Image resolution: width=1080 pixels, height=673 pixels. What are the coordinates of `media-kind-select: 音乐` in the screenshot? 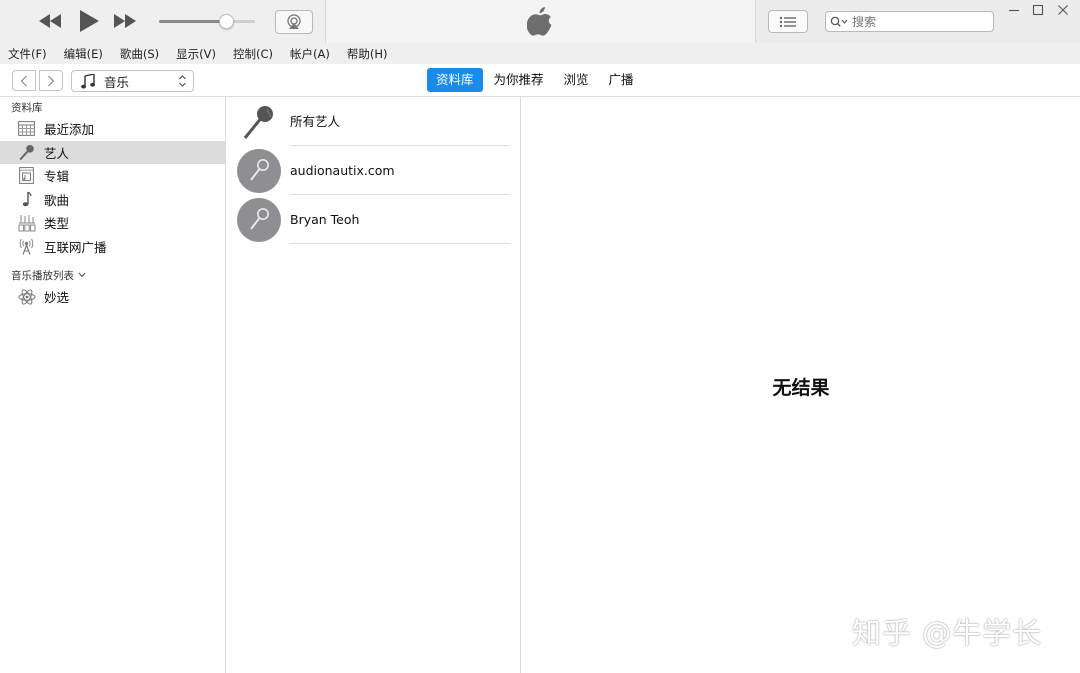 It's located at (132, 81).